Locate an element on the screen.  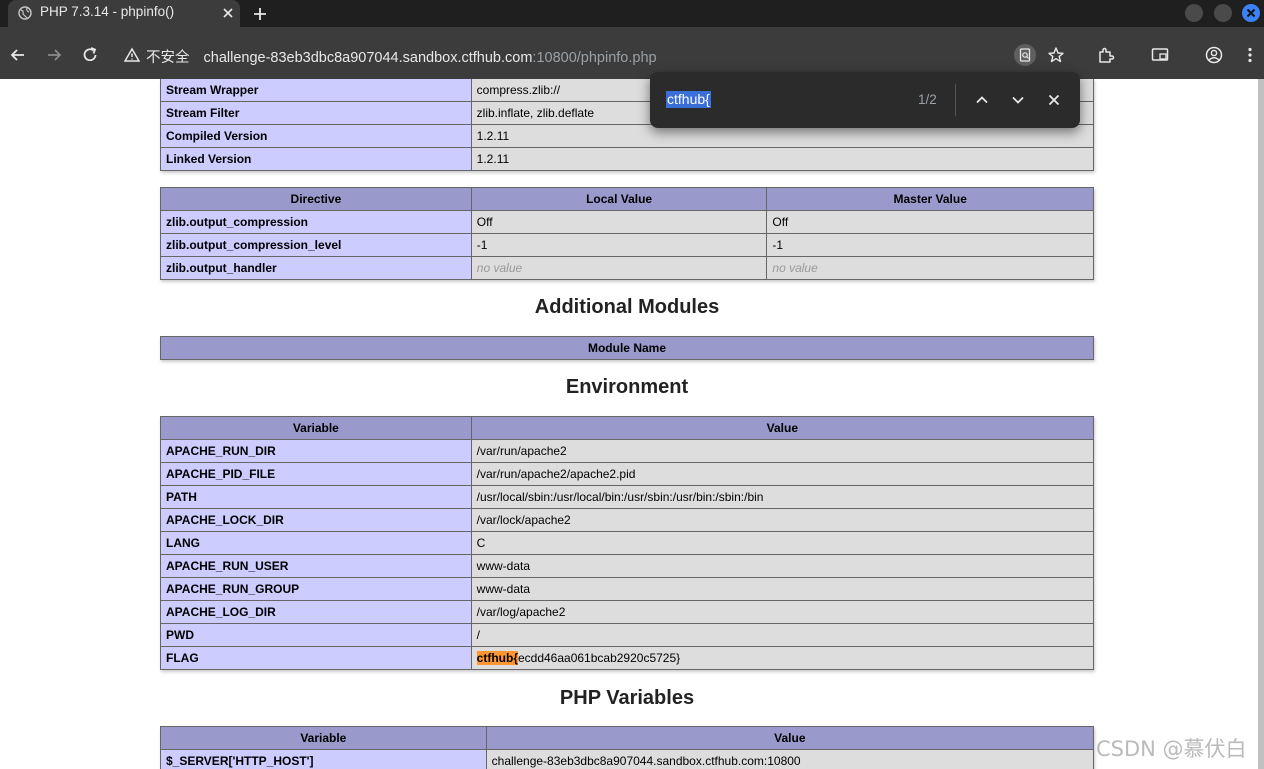
table-row: LANG C is located at coordinates (627, 543).